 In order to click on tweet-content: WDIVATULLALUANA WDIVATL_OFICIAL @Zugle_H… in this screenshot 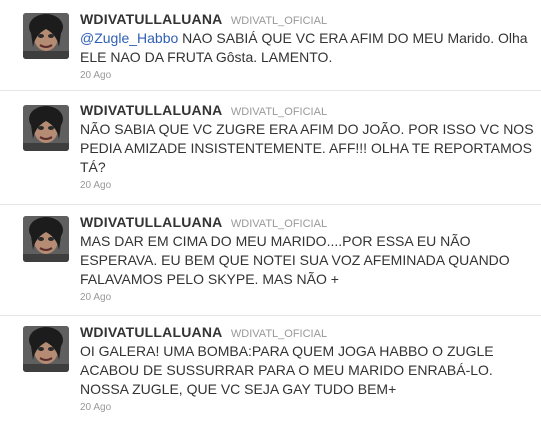, I will do `click(307, 45)`.